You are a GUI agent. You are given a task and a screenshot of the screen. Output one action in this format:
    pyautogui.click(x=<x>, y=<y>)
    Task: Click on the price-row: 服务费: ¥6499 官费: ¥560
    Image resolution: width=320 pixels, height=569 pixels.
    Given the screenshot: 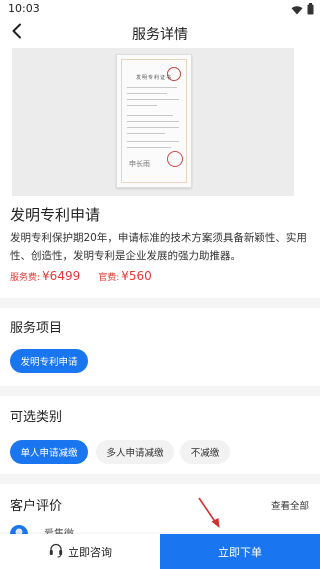 What is the action you would take?
    pyautogui.click(x=81, y=278)
    